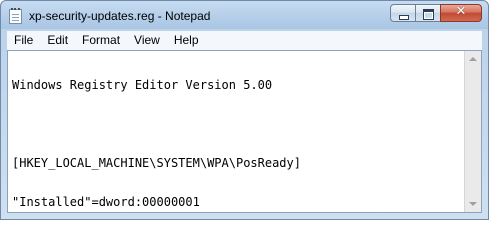 This screenshot has height=240, width=489. I want to click on document-line, so click(236, 124).